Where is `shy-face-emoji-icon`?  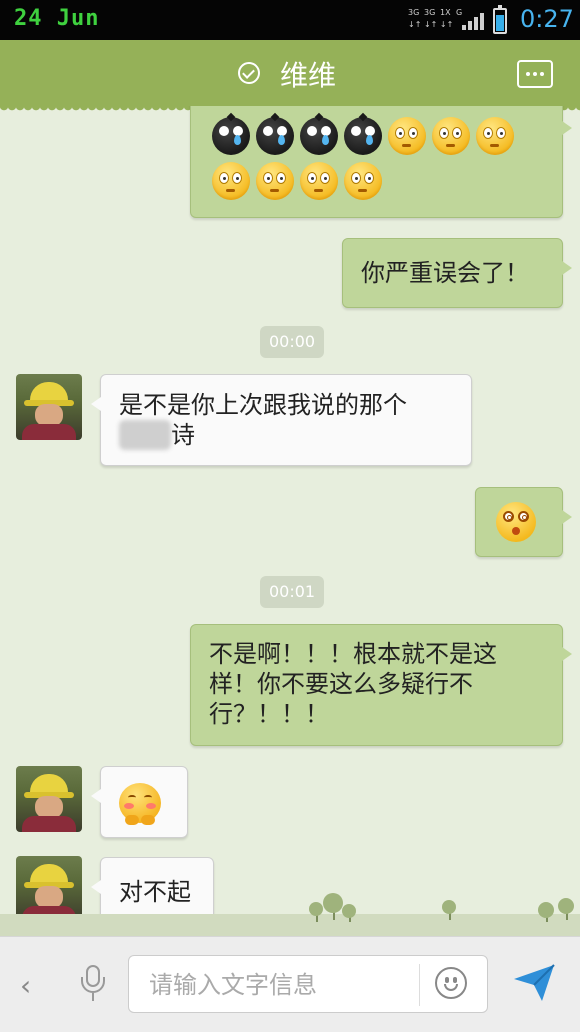
shy-face-emoji-icon is located at coordinates (140, 804).